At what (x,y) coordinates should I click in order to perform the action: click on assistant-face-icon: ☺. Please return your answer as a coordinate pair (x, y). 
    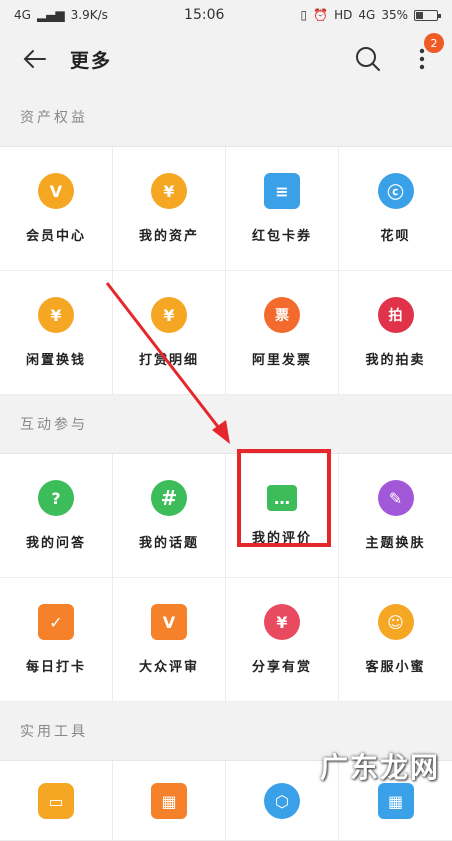
    Looking at the image, I should click on (395, 622).